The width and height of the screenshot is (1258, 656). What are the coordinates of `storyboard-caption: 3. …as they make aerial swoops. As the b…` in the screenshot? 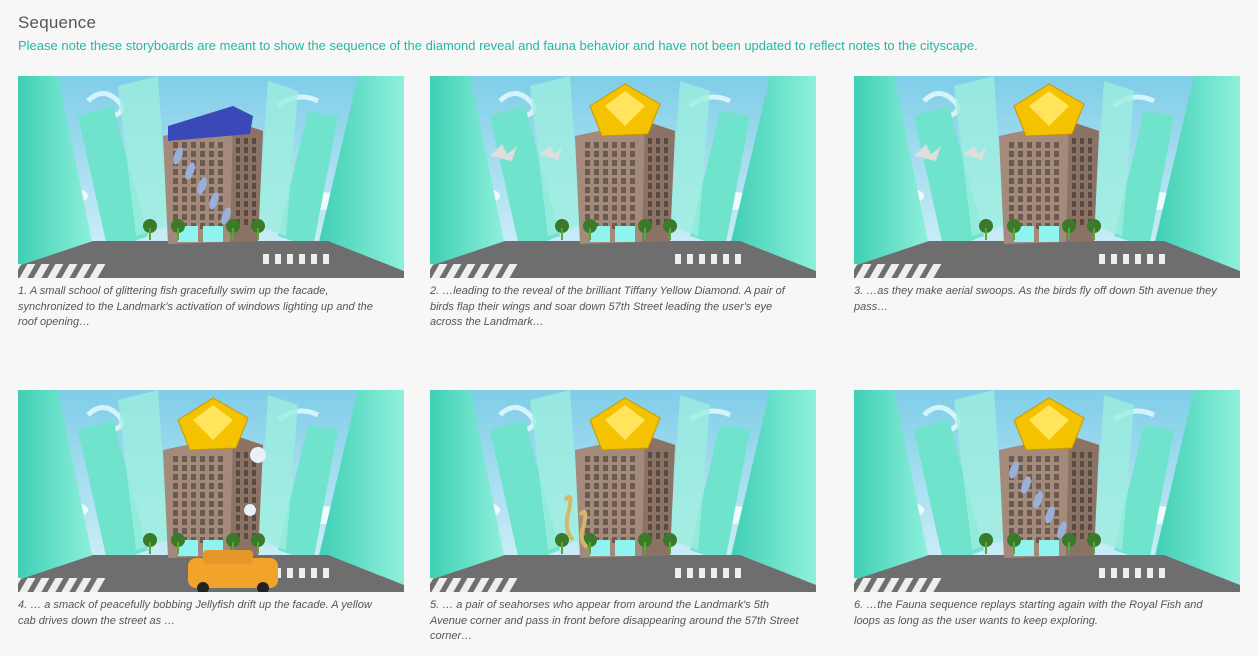 It's located at (1035, 299).